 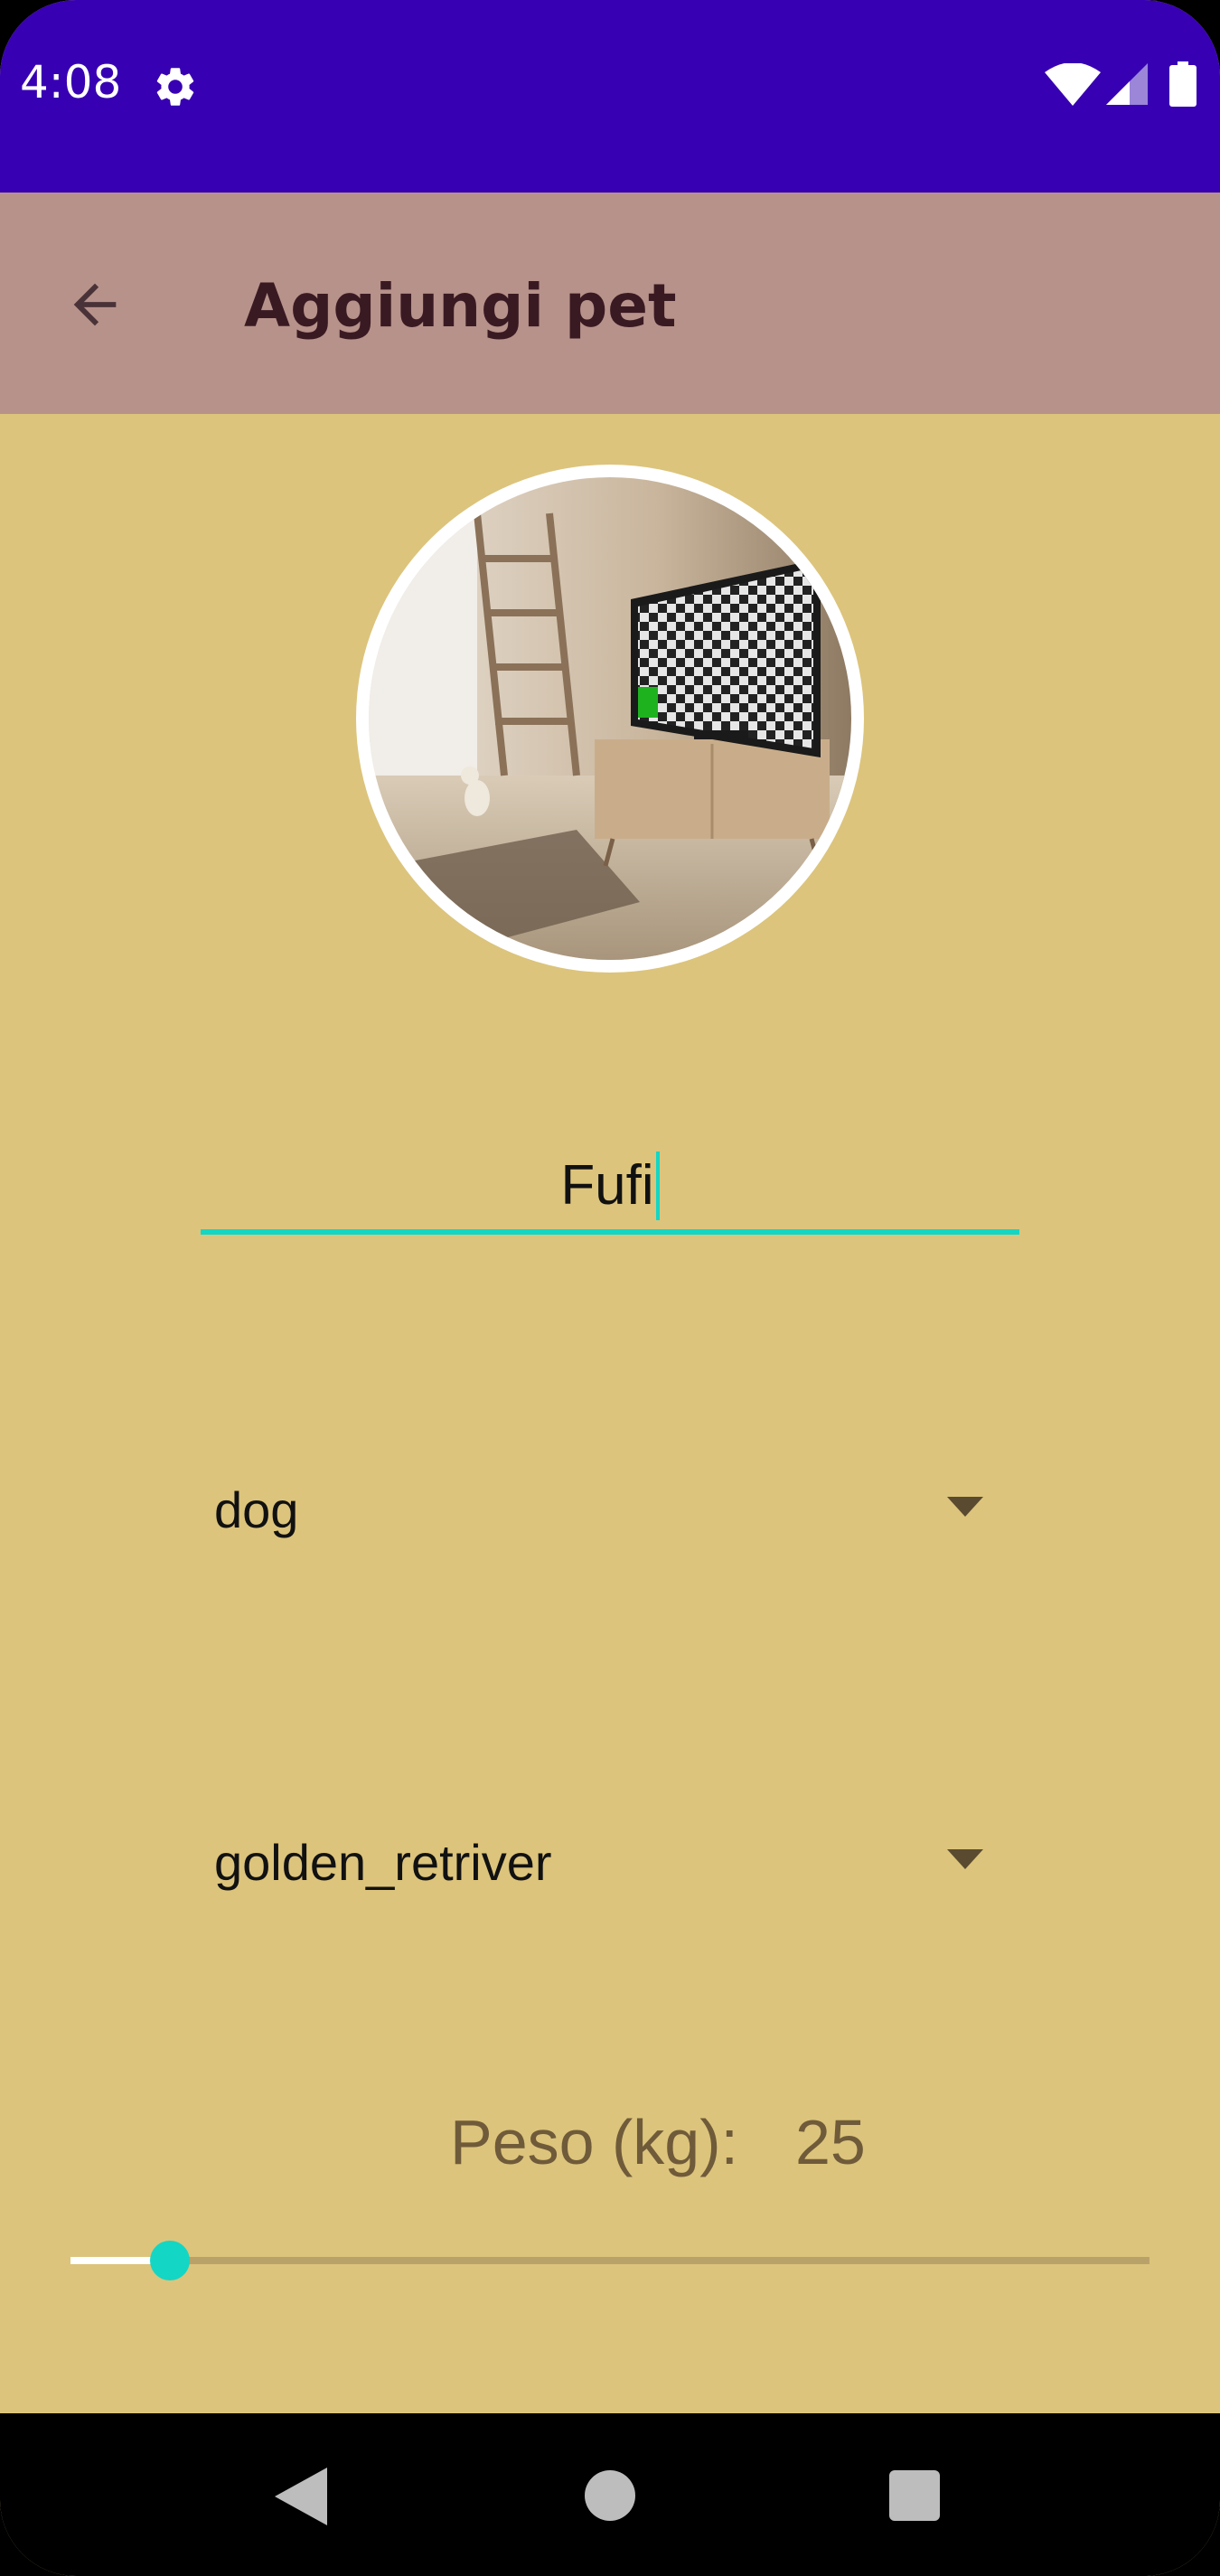 I want to click on pet-name-text: Fufi, so click(x=610, y=1185).